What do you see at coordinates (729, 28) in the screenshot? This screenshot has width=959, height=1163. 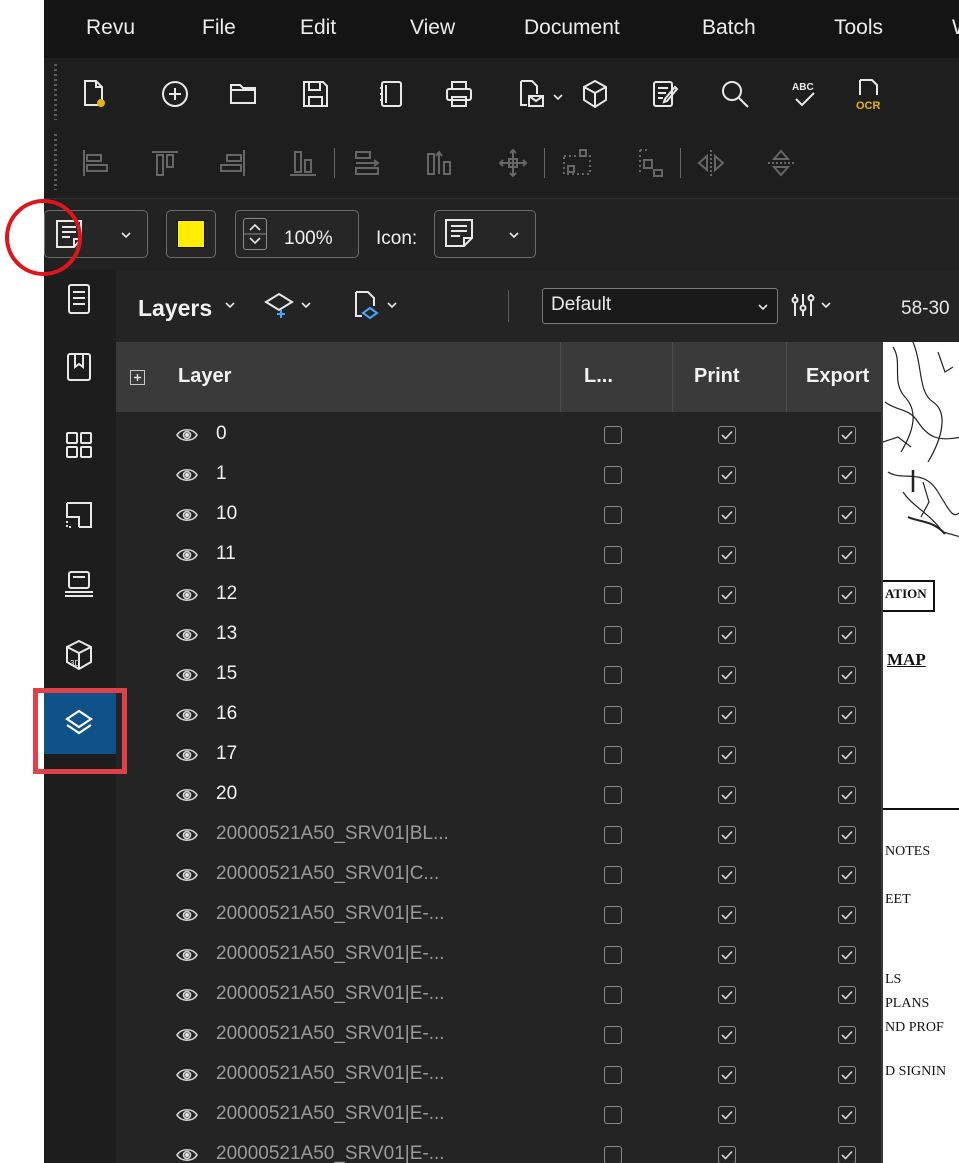 I see `menu-batch: Batch` at bounding box center [729, 28].